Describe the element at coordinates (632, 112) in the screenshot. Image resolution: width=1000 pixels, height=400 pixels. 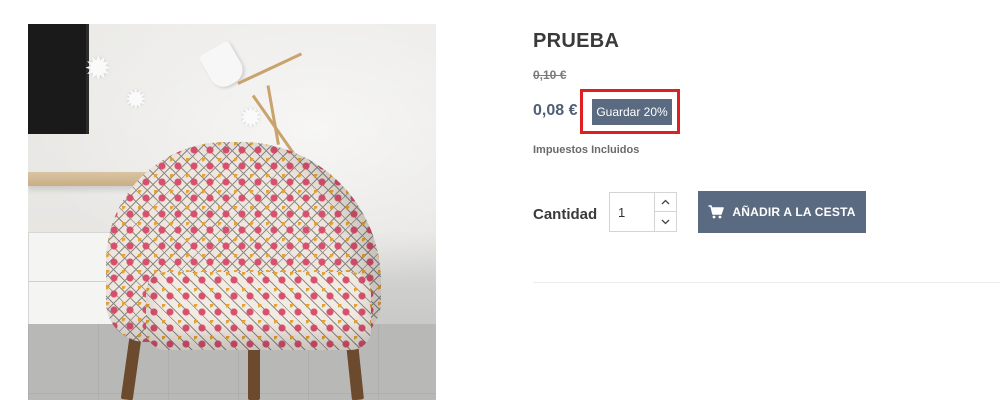
I see `discount-badge: Guardar 20%` at that location.